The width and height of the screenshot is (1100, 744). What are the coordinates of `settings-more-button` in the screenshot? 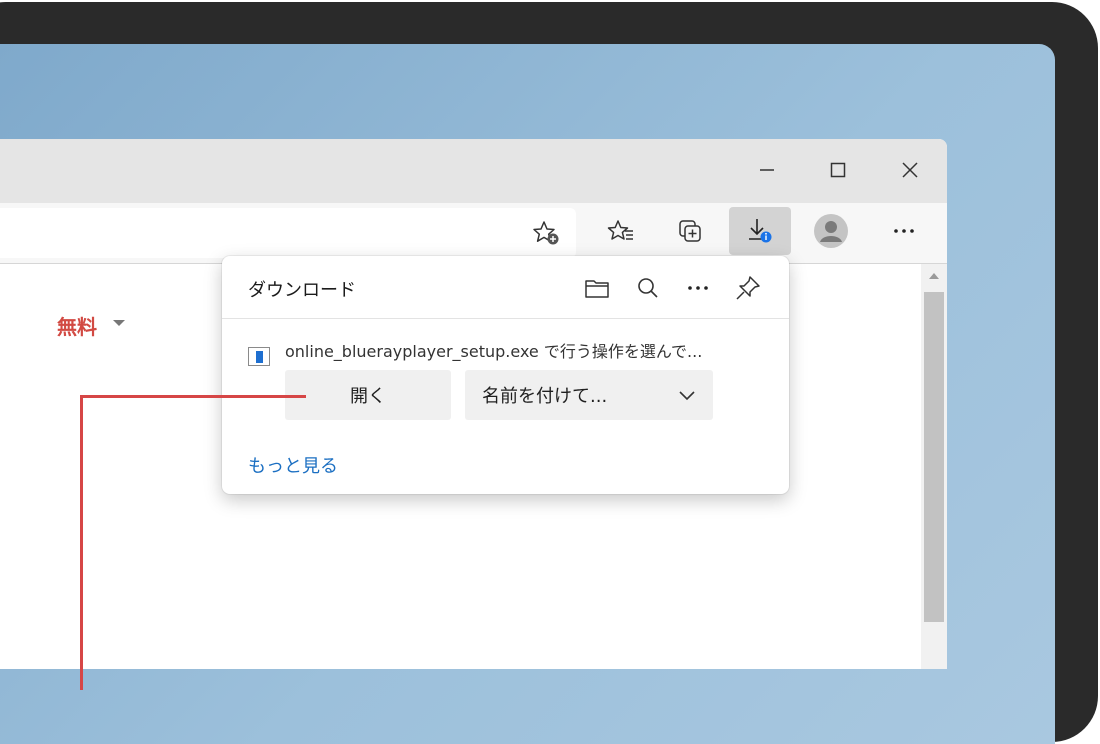 It's located at (904, 231).